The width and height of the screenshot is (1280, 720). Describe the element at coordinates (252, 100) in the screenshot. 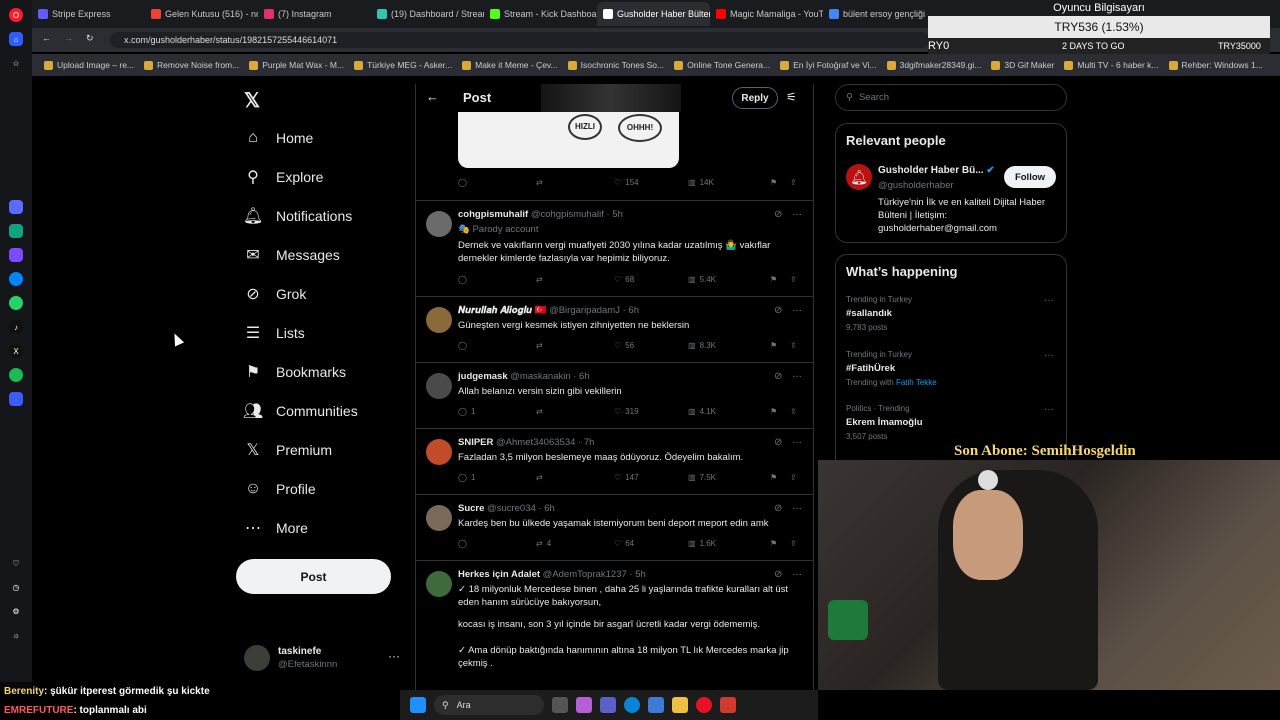

I see `x-logo-icon: 𝕏` at that location.